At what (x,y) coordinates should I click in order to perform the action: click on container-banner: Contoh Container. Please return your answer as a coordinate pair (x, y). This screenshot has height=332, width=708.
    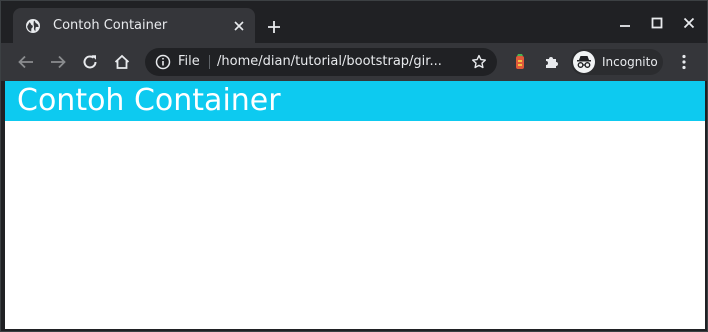
    Looking at the image, I should click on (355, 101).